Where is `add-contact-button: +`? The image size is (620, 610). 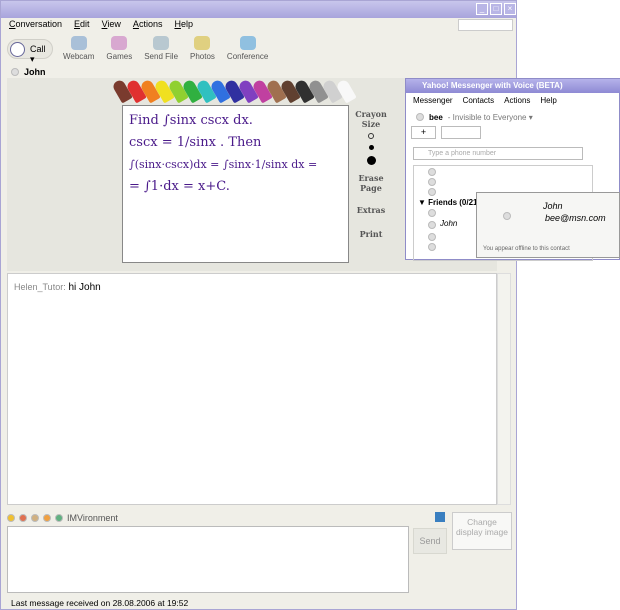
add-contact-button: + is located at coordinates (423, 132).